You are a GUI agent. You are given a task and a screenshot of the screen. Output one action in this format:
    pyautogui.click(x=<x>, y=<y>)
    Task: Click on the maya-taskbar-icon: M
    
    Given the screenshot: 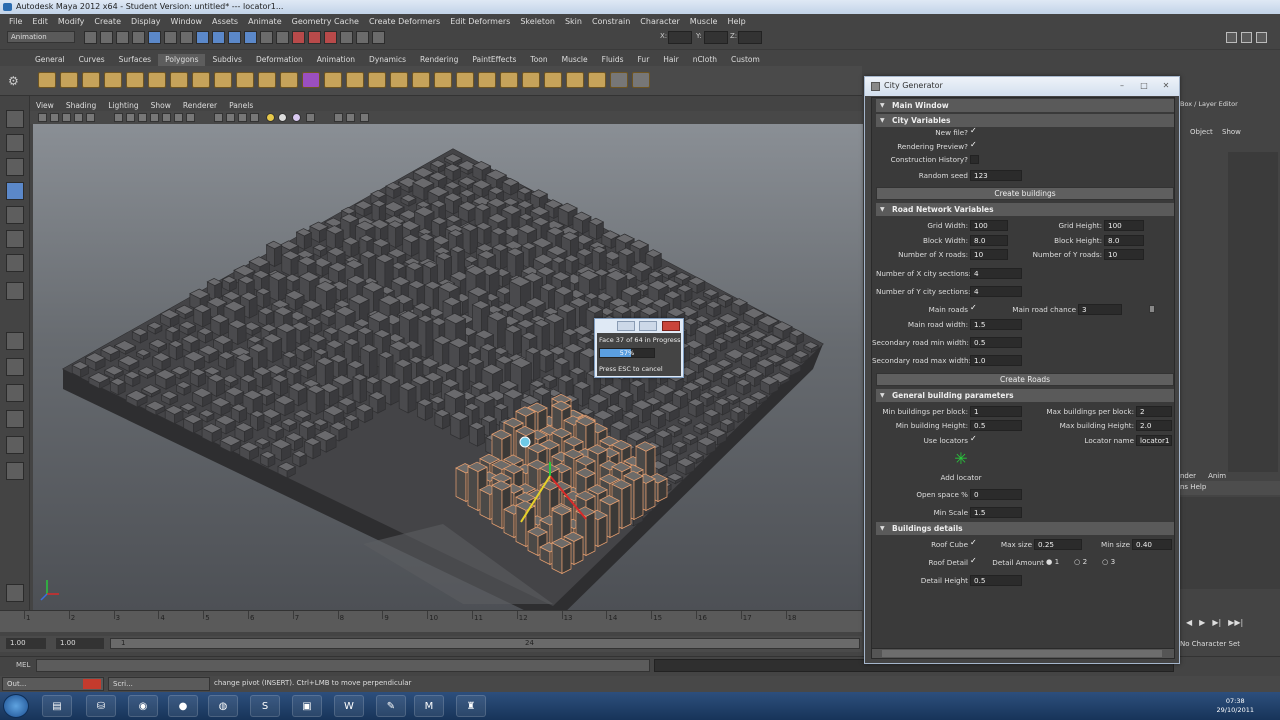 What is the action you would take?
    pyautogui.click(x=429, y=706)
    